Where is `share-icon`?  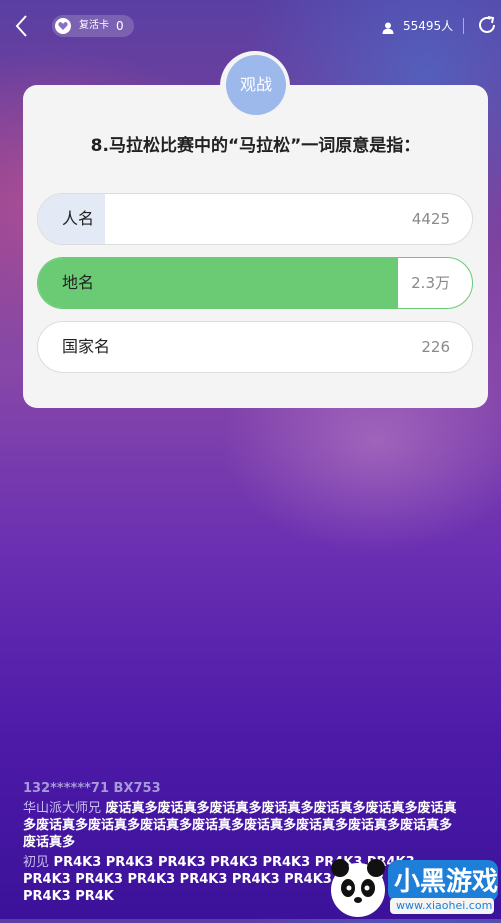
share-icon is located at coordinates (487, 25).